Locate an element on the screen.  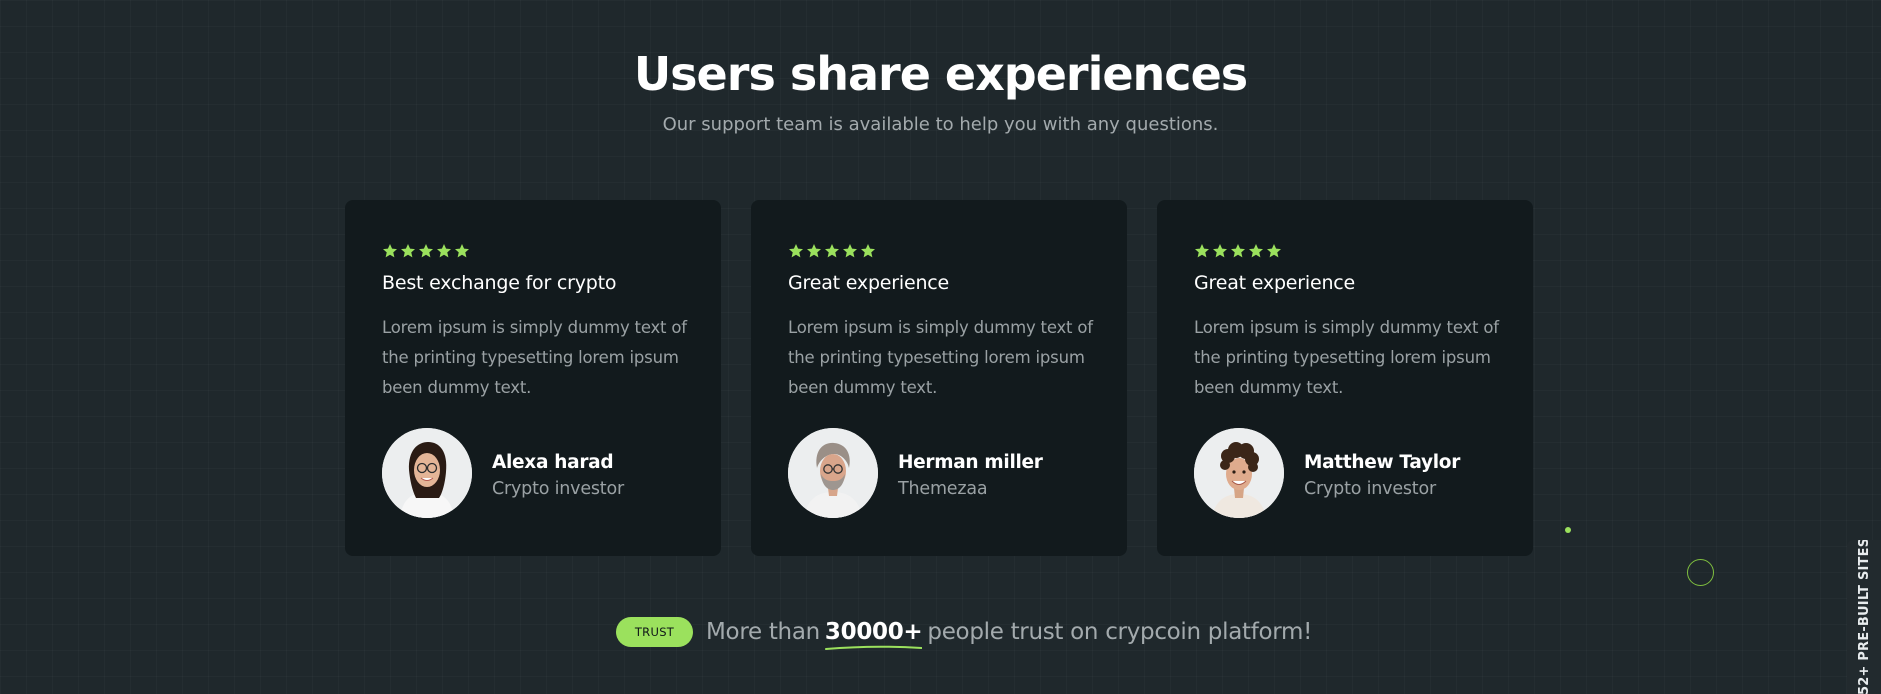
older-man-avatar-image is located at coordinates (833, 473).